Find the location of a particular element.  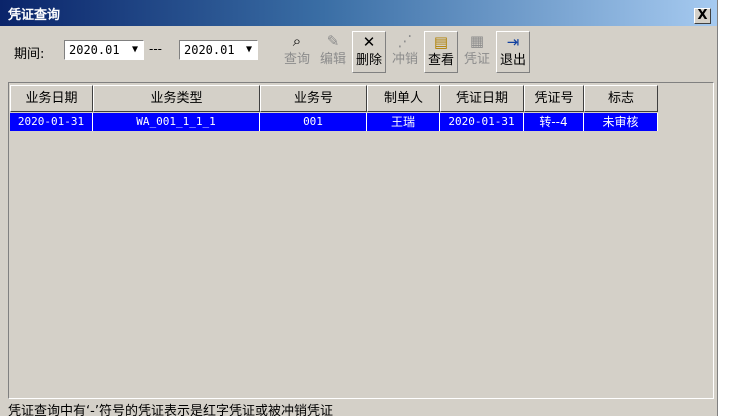

voucher-icon: ▦ is located at coordinates (477, 41).